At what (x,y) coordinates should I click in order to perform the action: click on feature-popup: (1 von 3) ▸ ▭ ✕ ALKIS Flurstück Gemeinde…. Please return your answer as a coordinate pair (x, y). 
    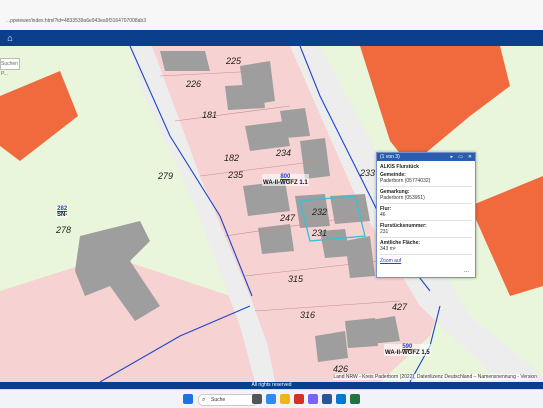
    Looking at the image, I should click on (426, 215).